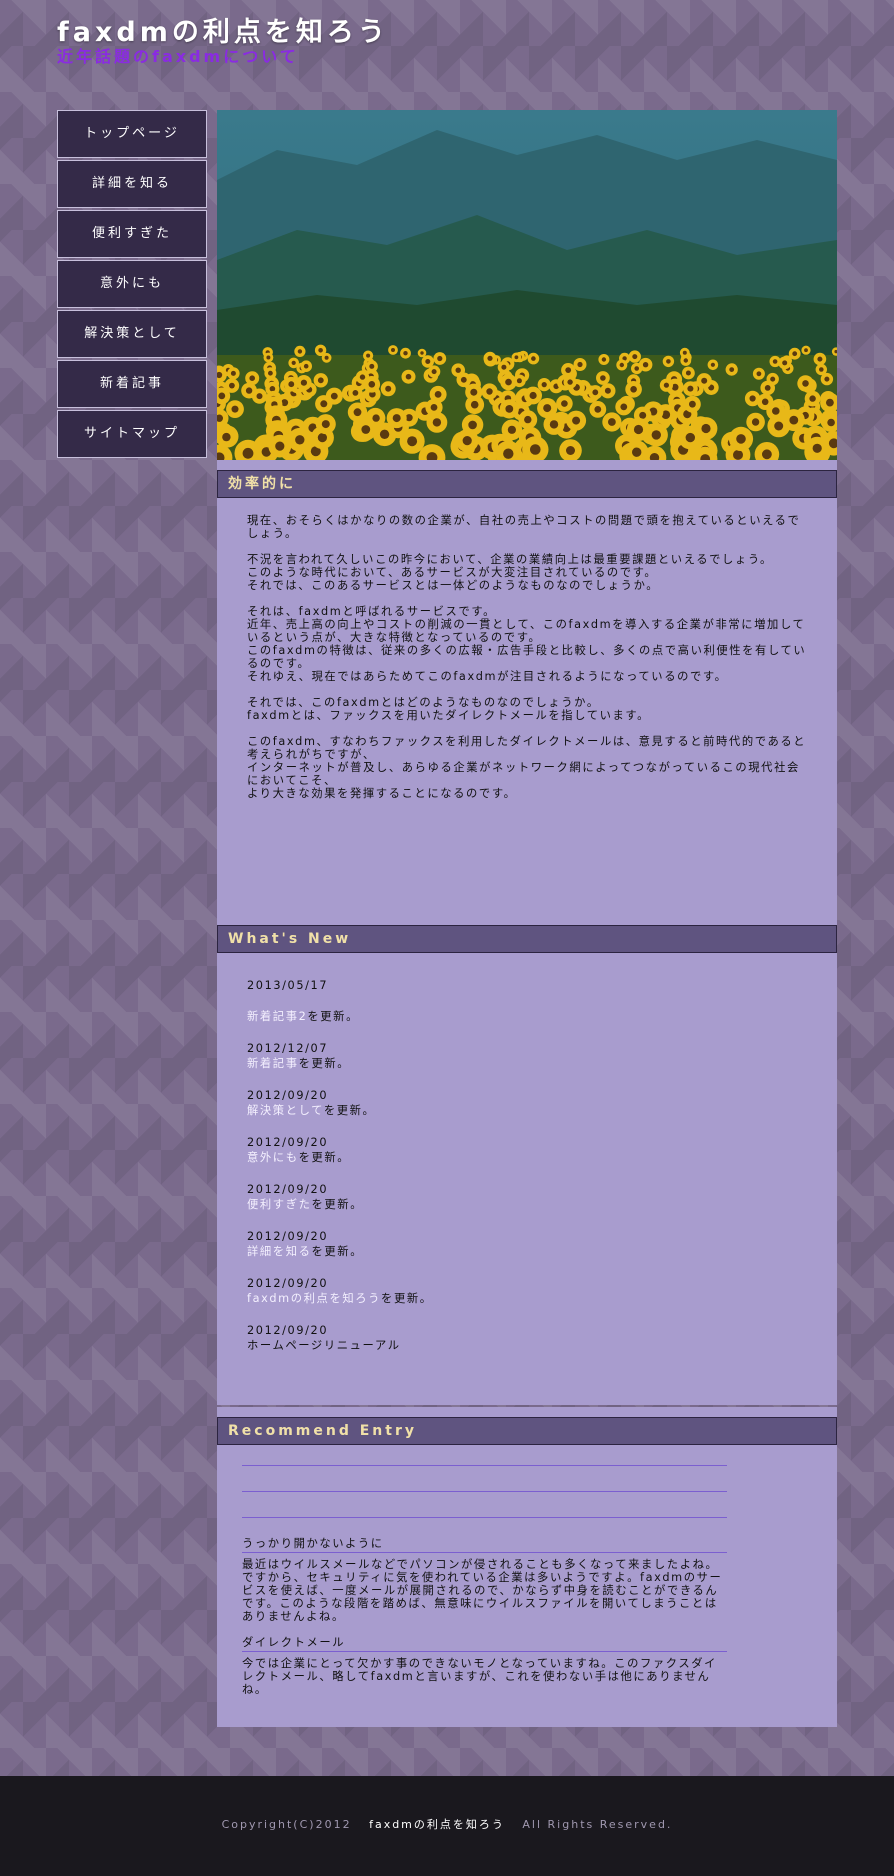 Image resolution: width=894 pixels, height=1876 pixels. Describe the element at coordinates (527, 1001) in the screenshot. I see `news-item: 2013/05/17 新着記事2を更新。` at that location.